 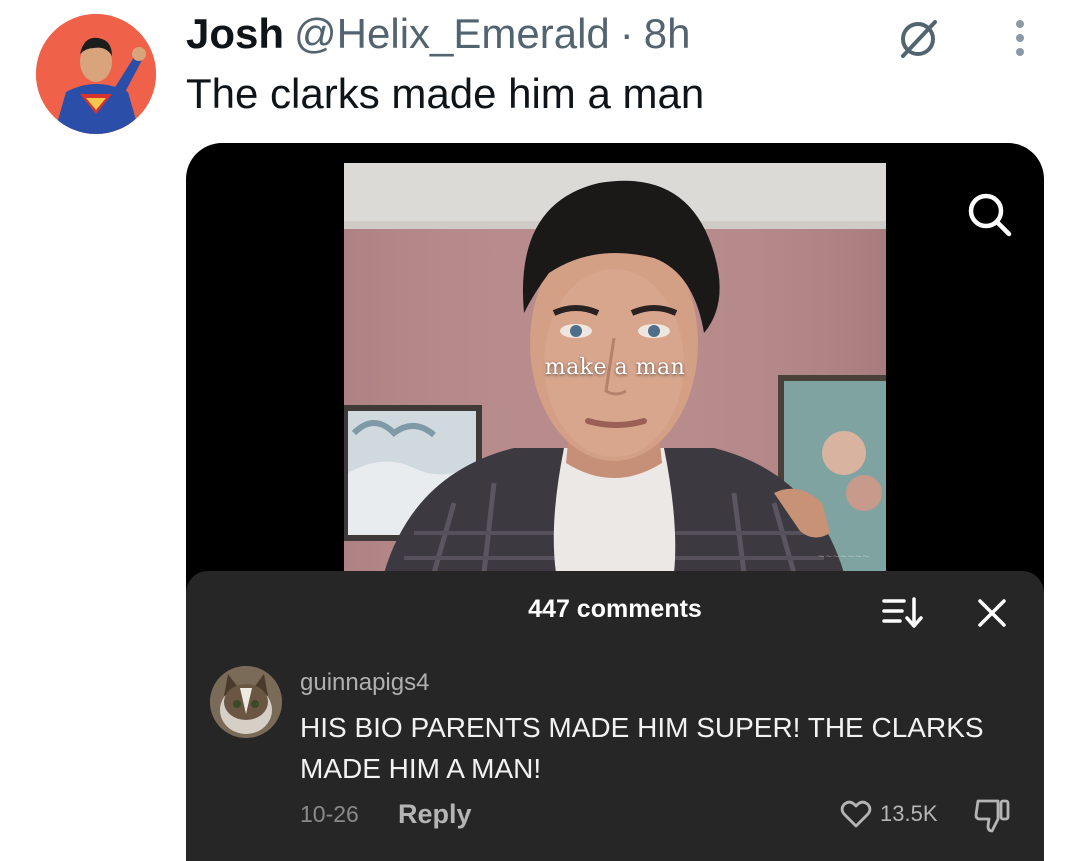 I want to click on tweet-timestamp: 8h, so click(x=667, y=34).